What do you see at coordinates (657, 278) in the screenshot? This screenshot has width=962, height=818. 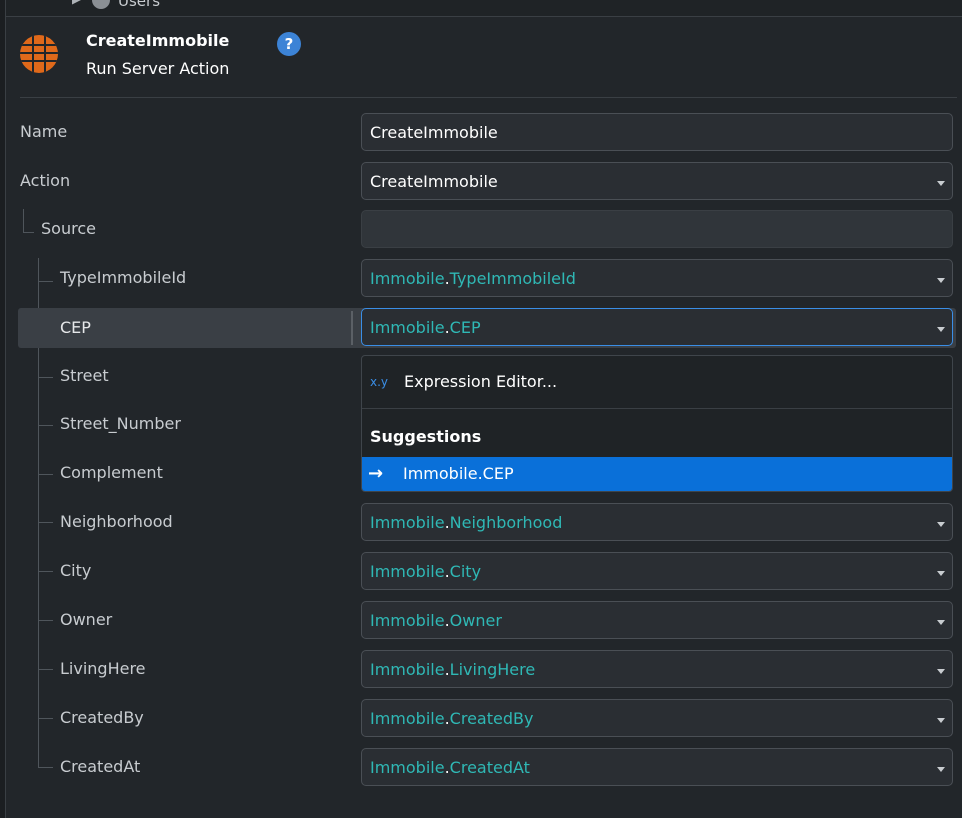 I see `typeimmobileid-select: Immobile.TypeImmobileId` at bounding box center [657, 278].